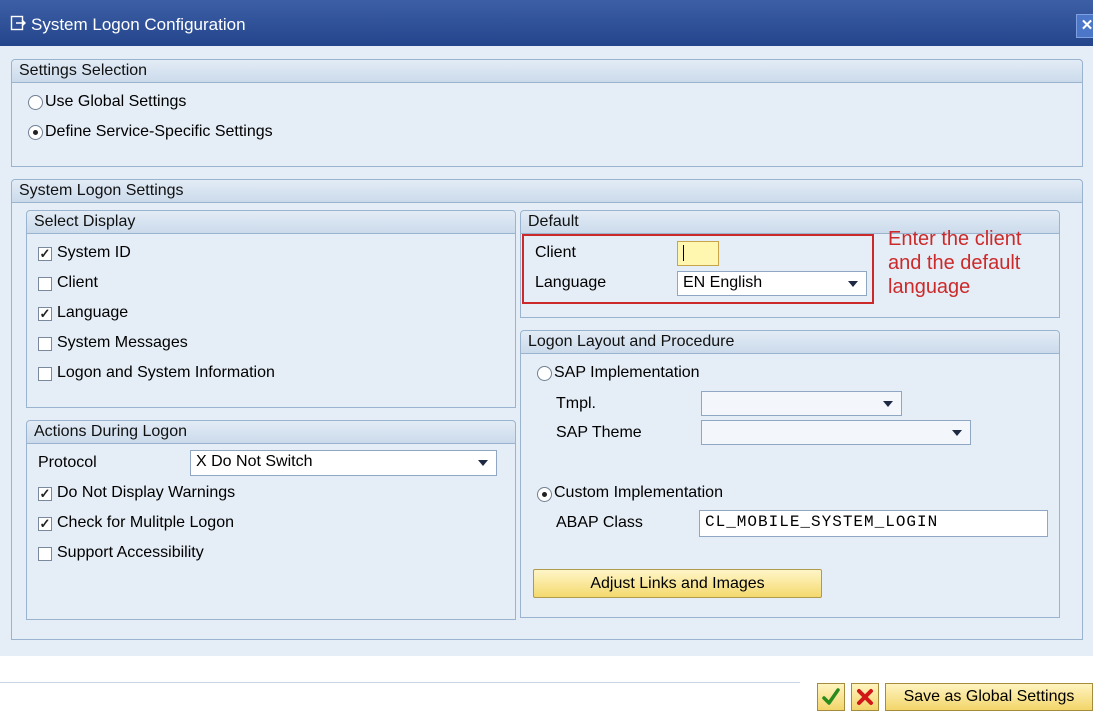  What do you see at coordinates (547, 113) in the screenshot?
I see `settings-selection-group: Settings Selection` at bounding box center [547, 113].